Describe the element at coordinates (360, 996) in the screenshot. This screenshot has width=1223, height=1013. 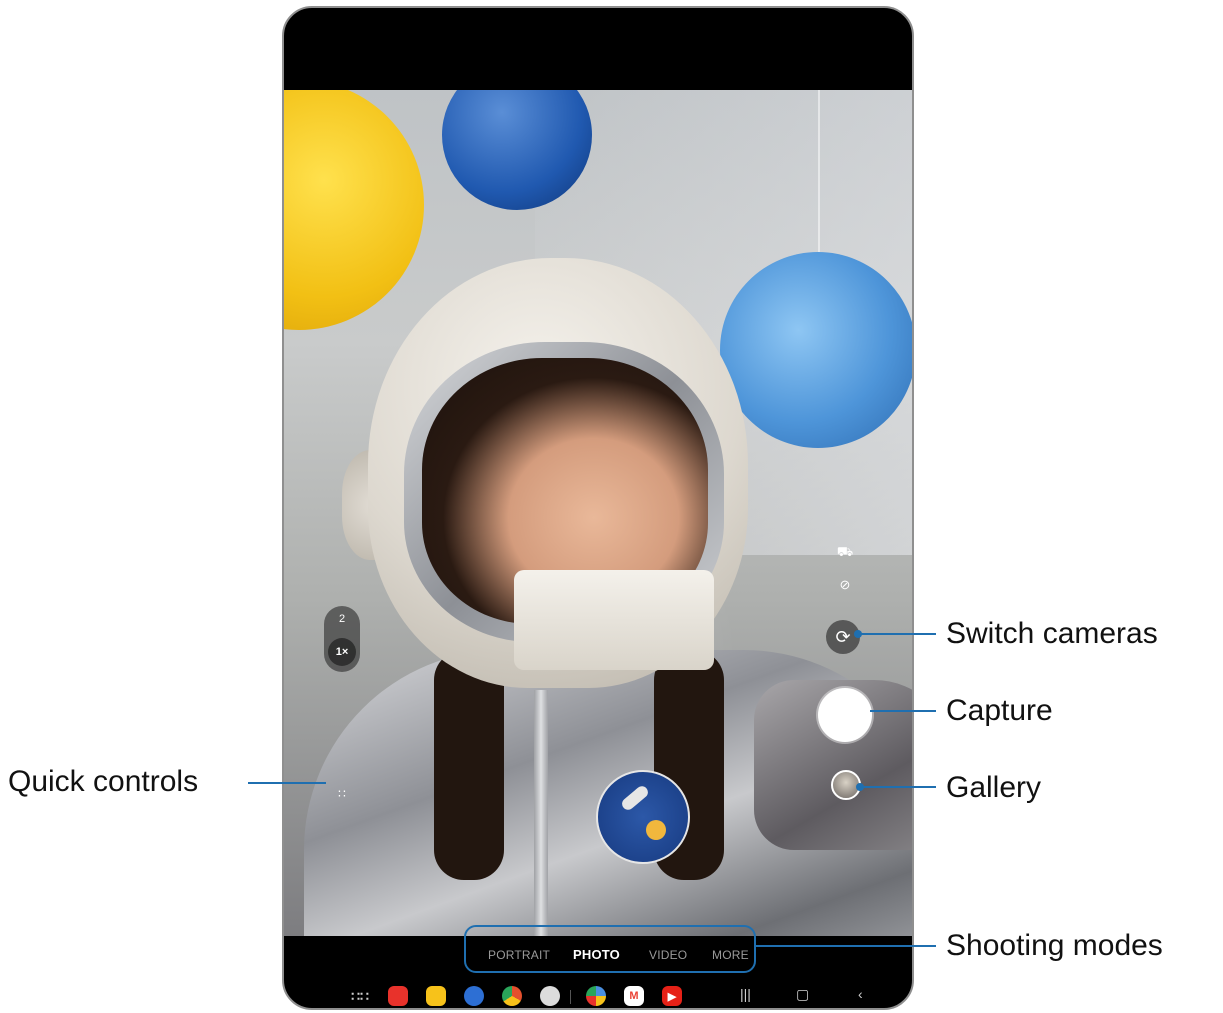
I see `apps-grid-icon: ∷∷` at that location.